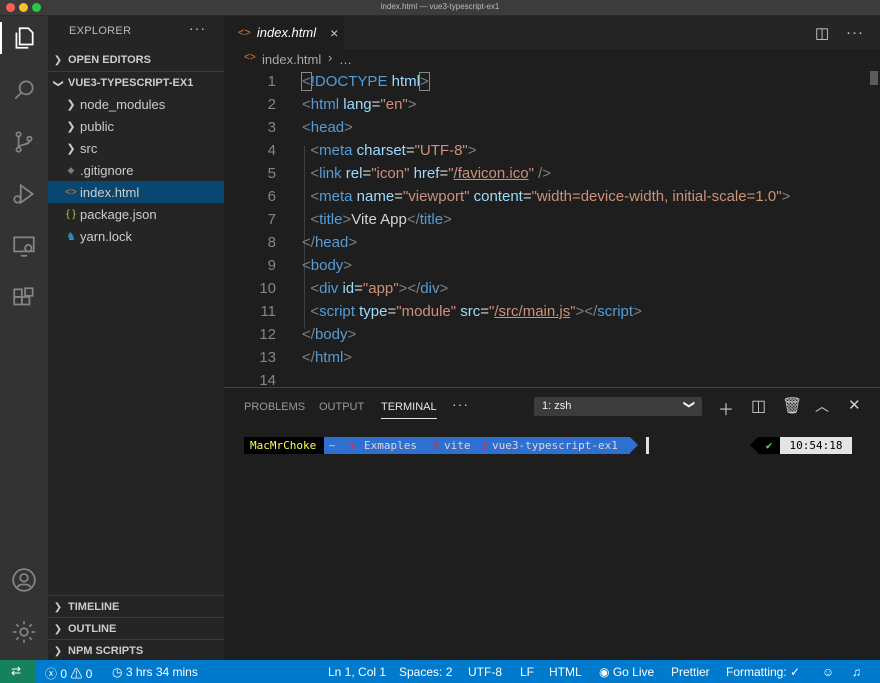 This screenshot has height=683, width=880. I want to click on tree-item-gitignore: ◆ .gitignore, so click(136, 170).